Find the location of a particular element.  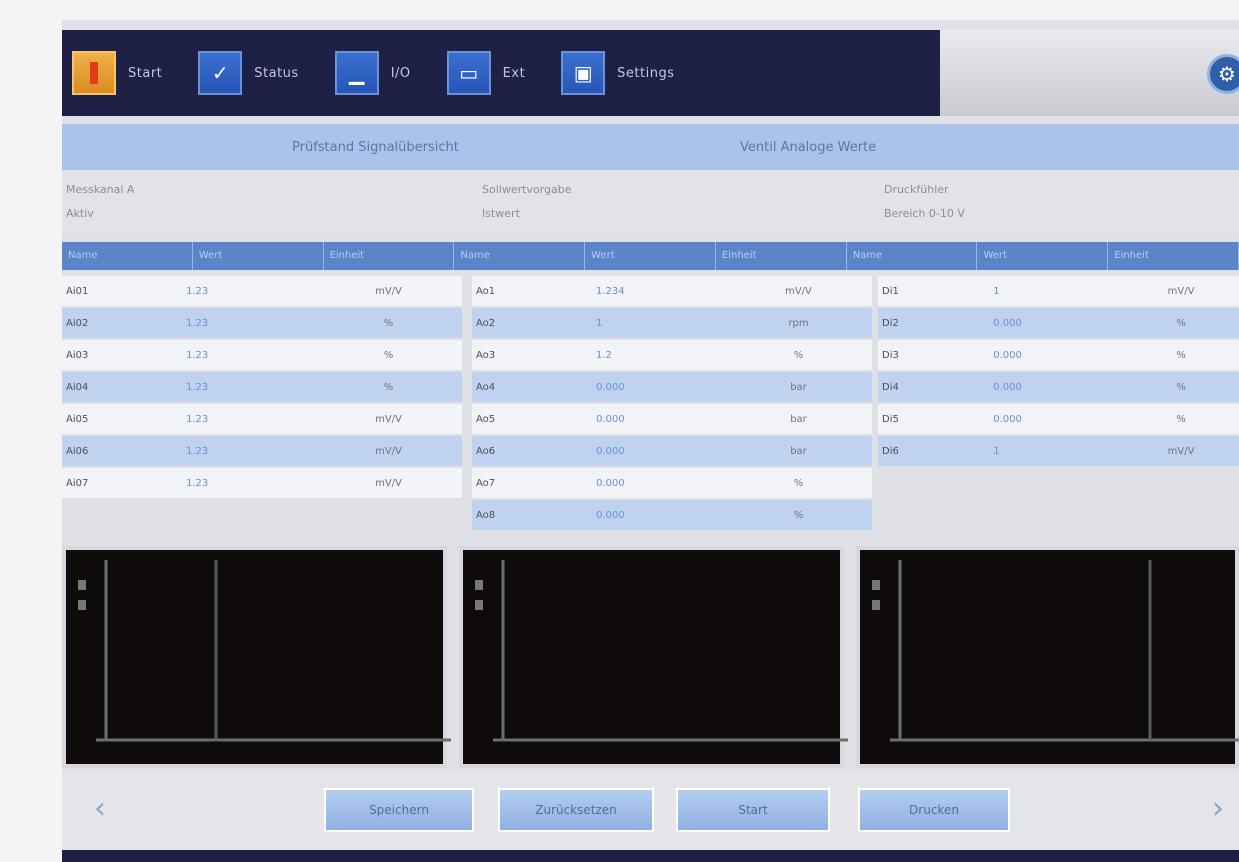

cell-name: Ai06 is located at coordinates (77, 451).